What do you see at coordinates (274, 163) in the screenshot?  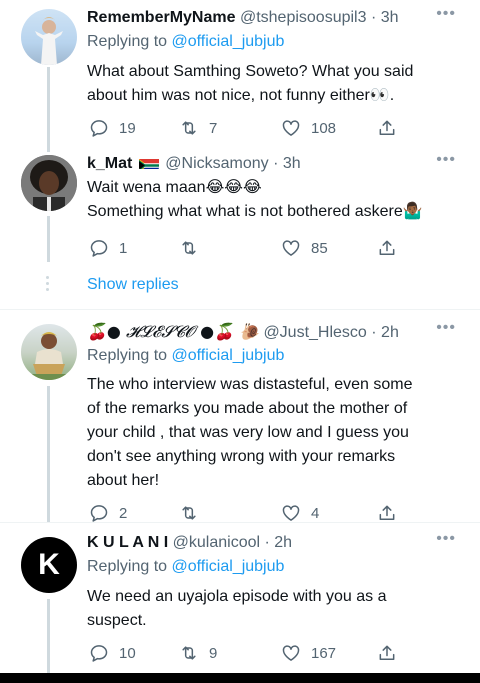 I see `tweet-header: k_Mat @Nicksamony · 3h •••` at bounding box center [274, 163].